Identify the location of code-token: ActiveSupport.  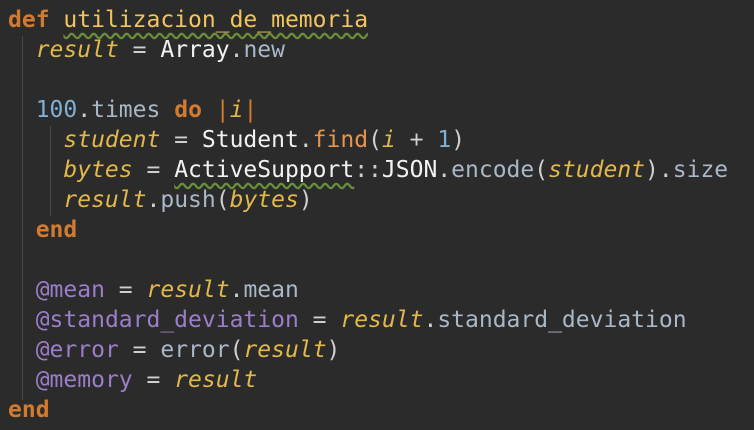
(264, 170).